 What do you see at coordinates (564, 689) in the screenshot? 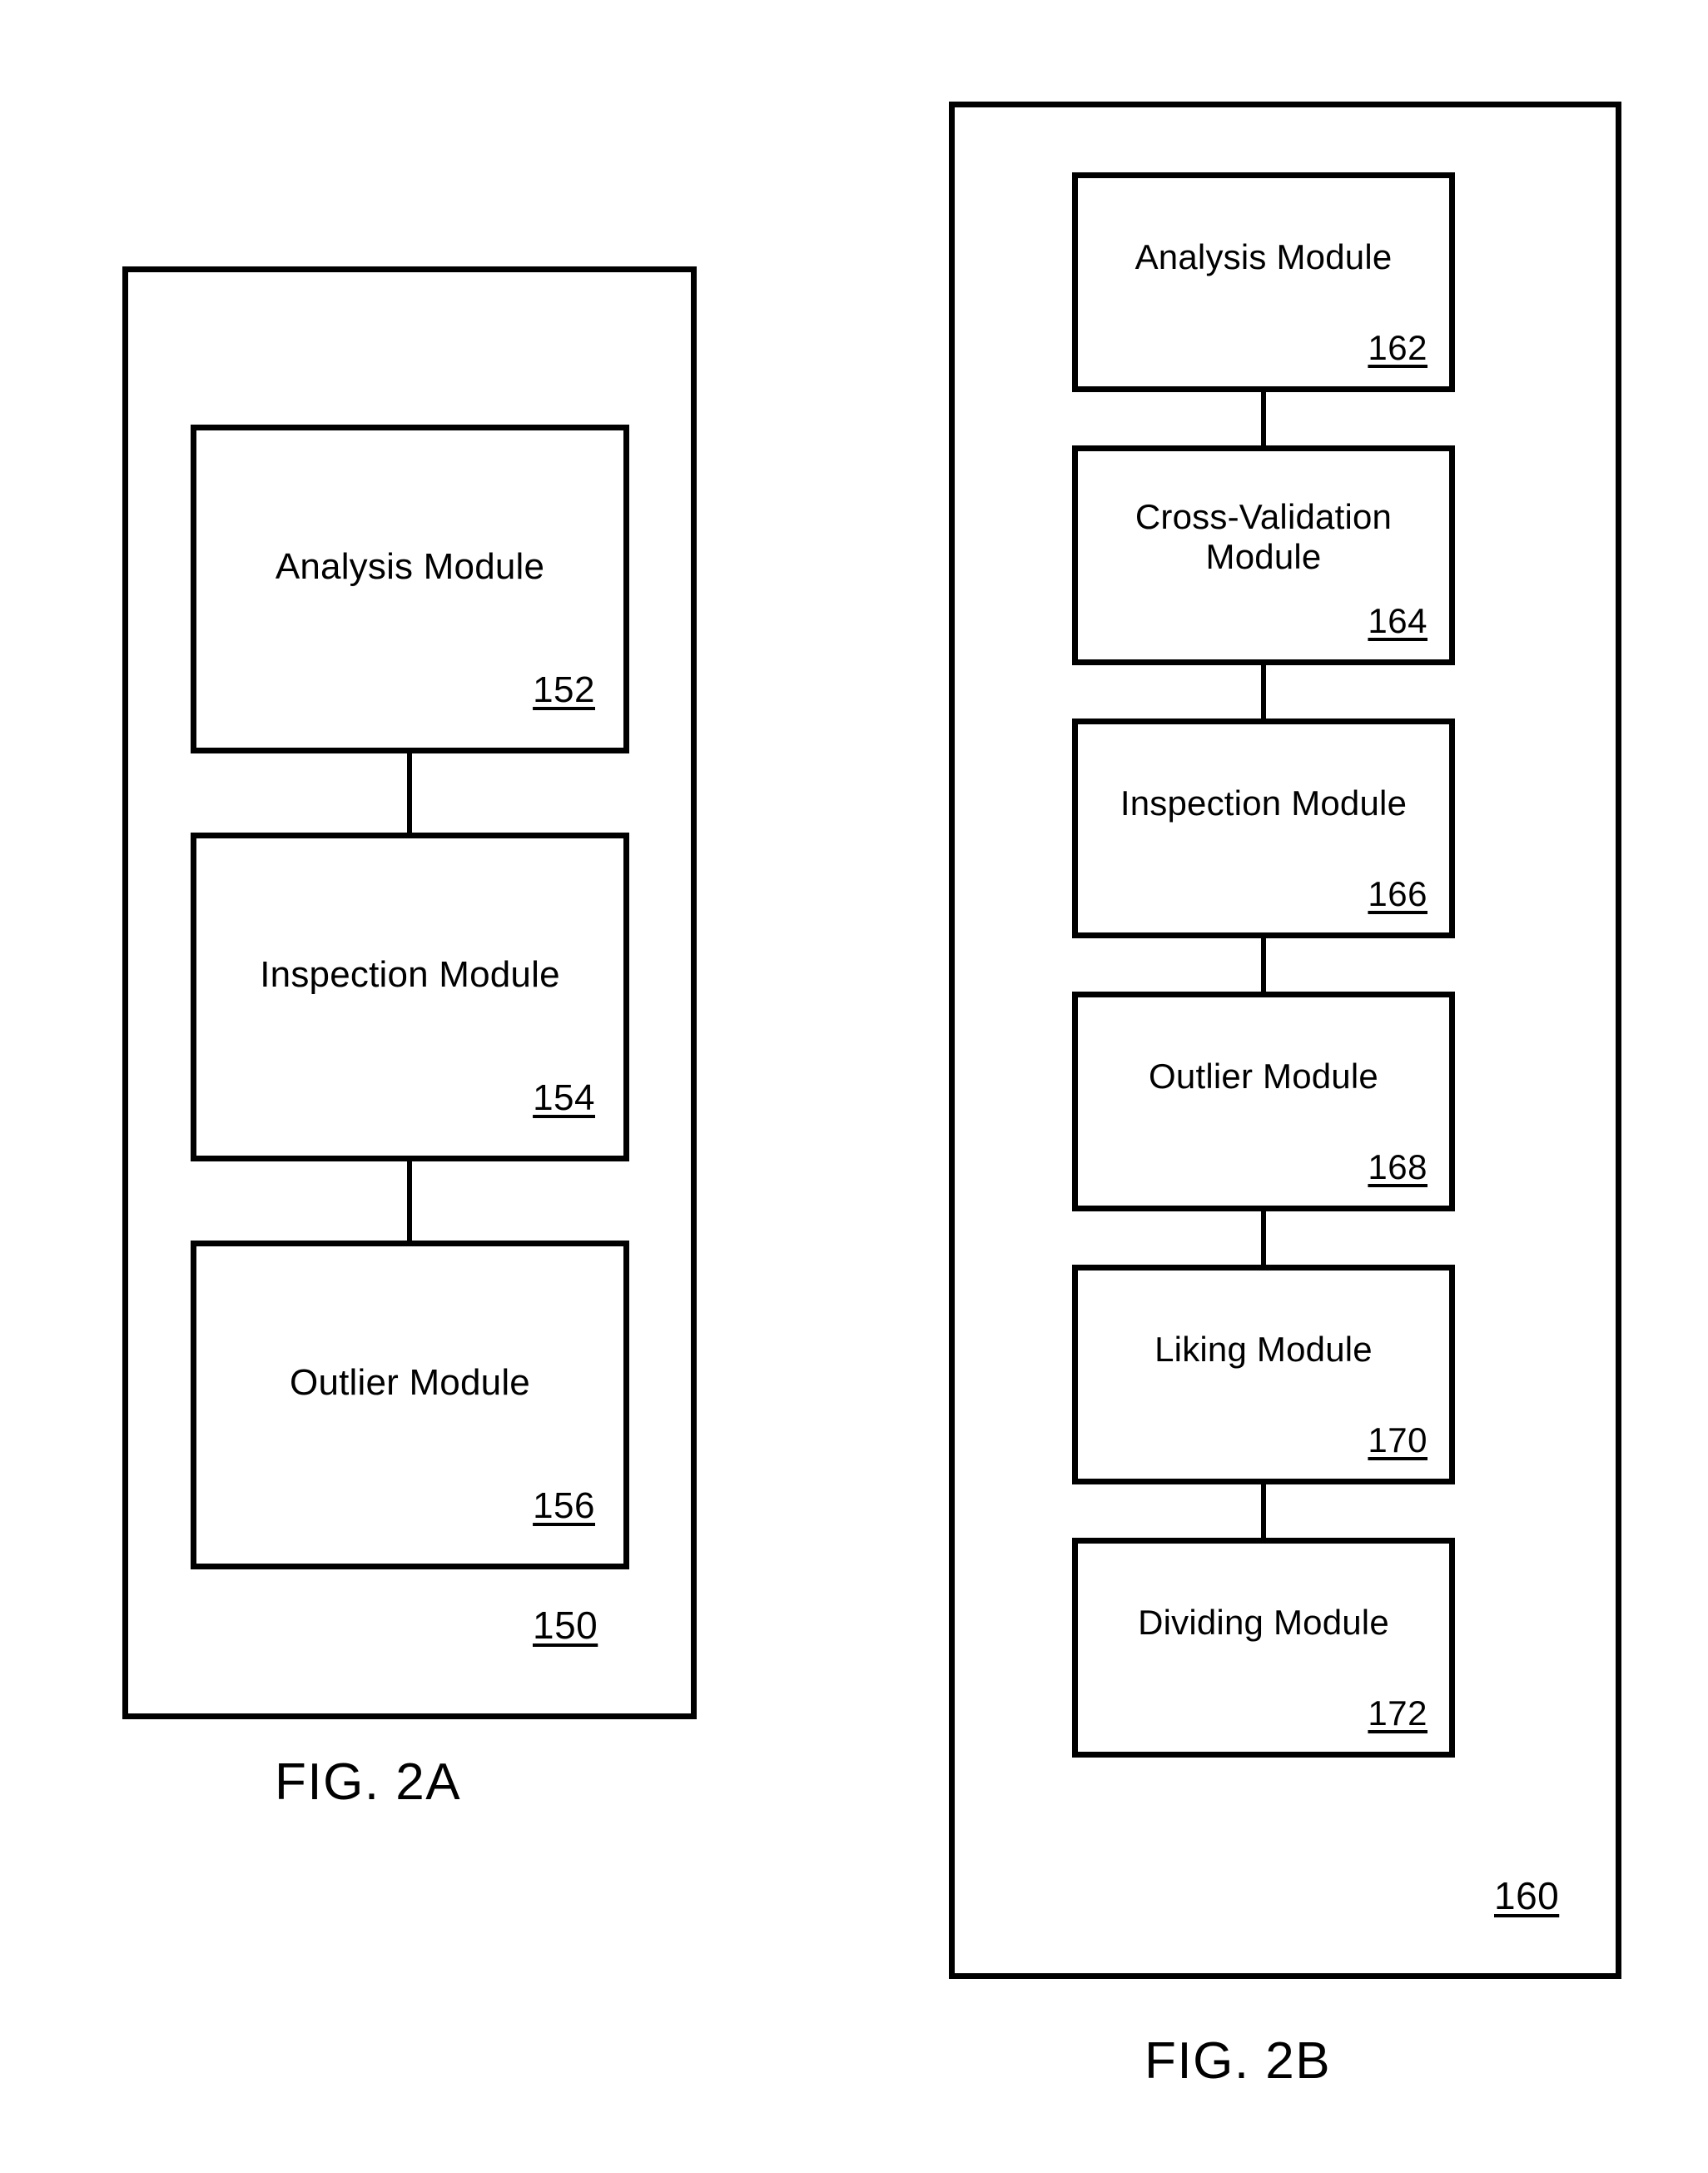
I see `module-ref-152: 152` at bounding box center [564, 689].